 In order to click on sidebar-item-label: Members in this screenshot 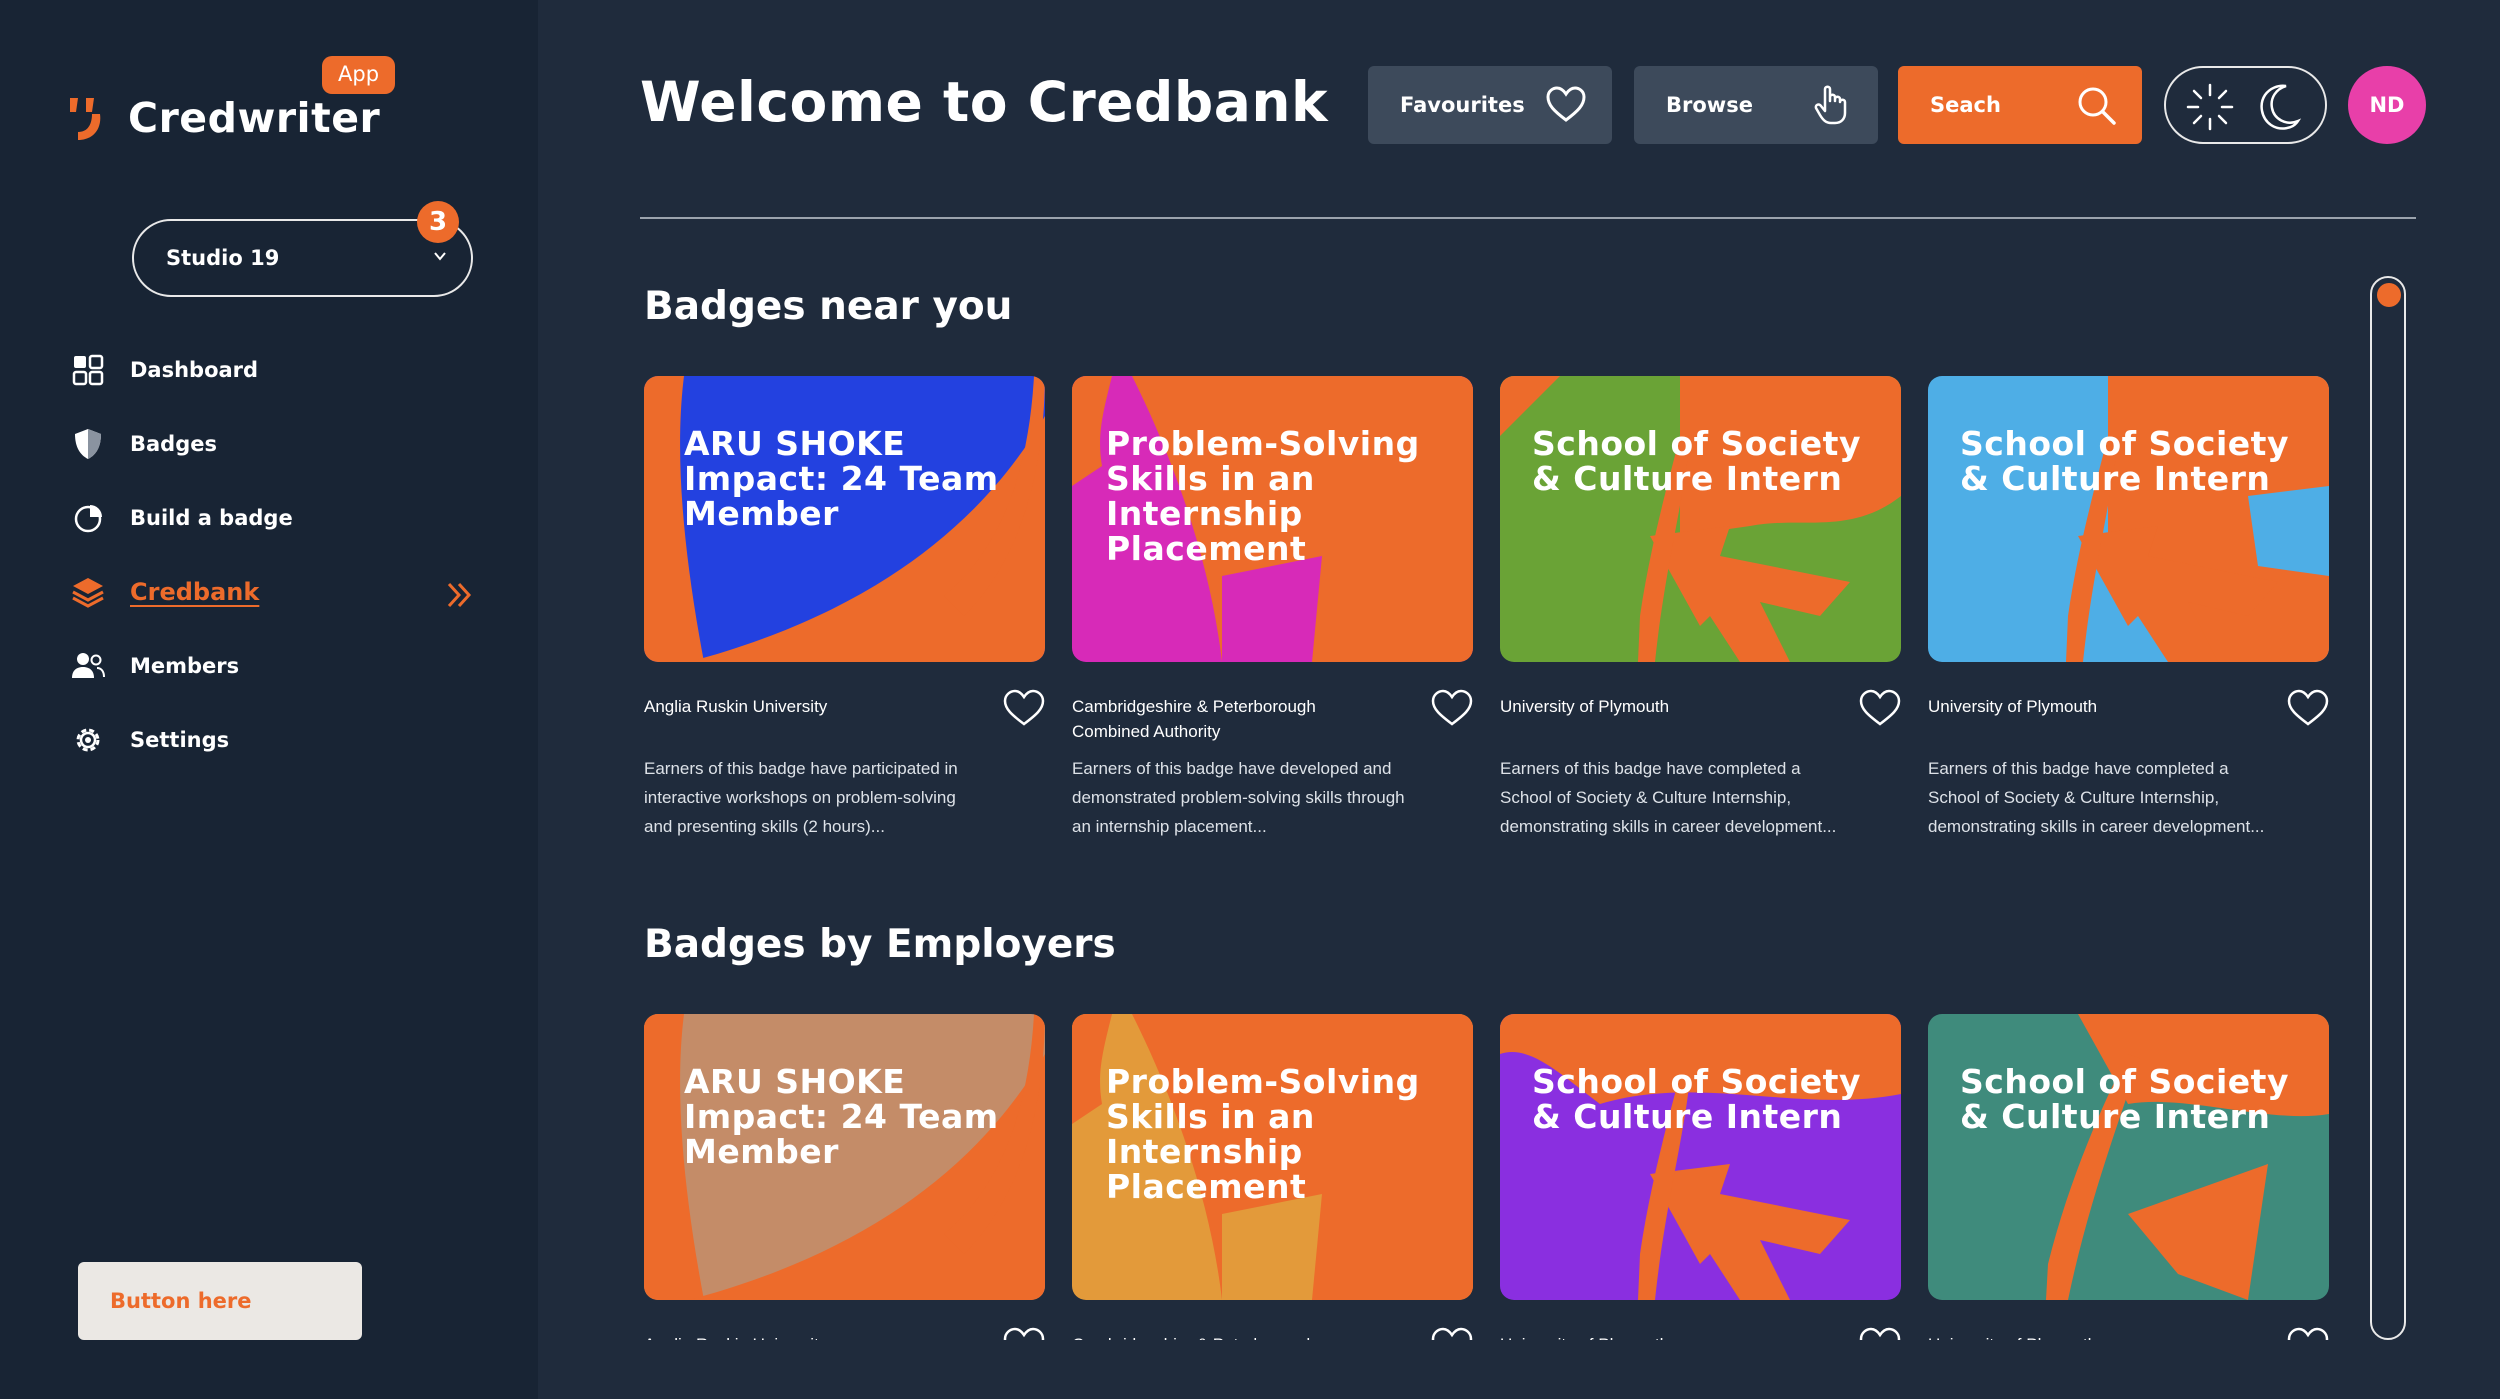, I will do `click(185, 666)`.